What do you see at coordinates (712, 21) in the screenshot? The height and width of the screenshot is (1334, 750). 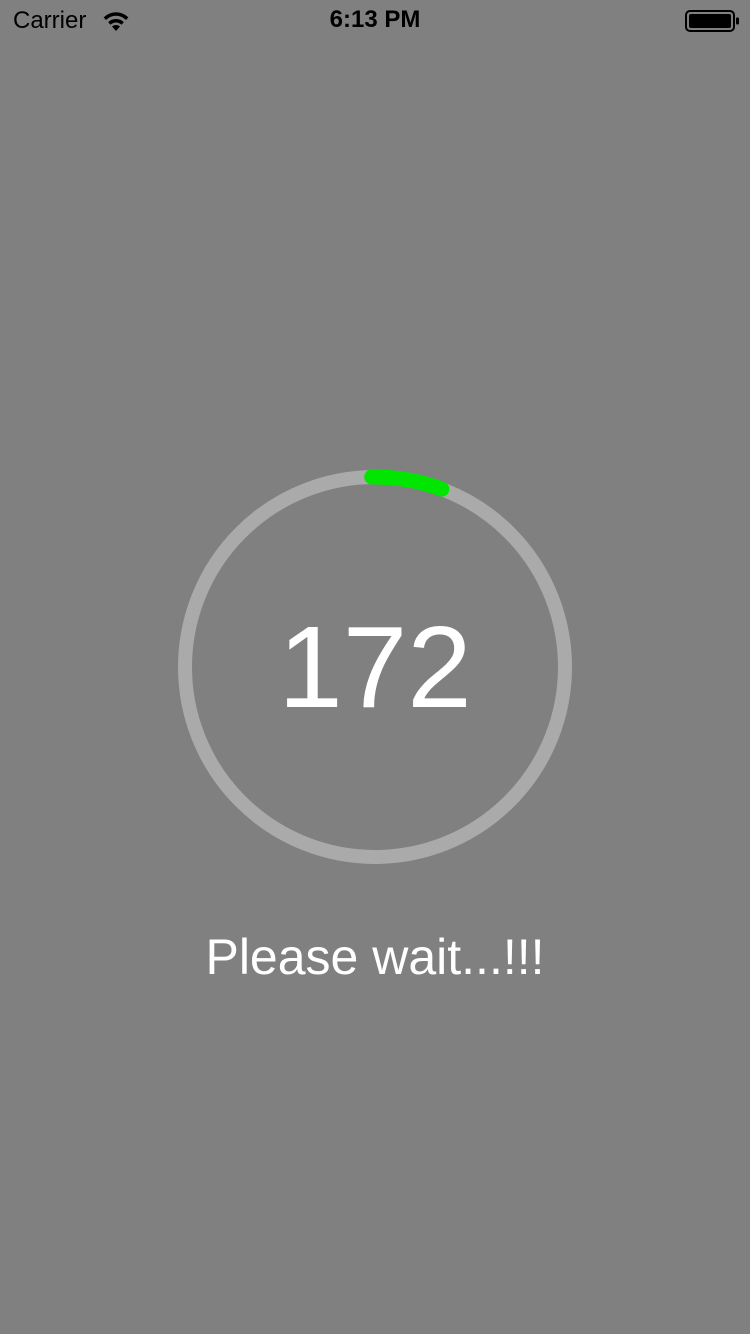 I see `battery-icon` at bounding box center [712, 21].